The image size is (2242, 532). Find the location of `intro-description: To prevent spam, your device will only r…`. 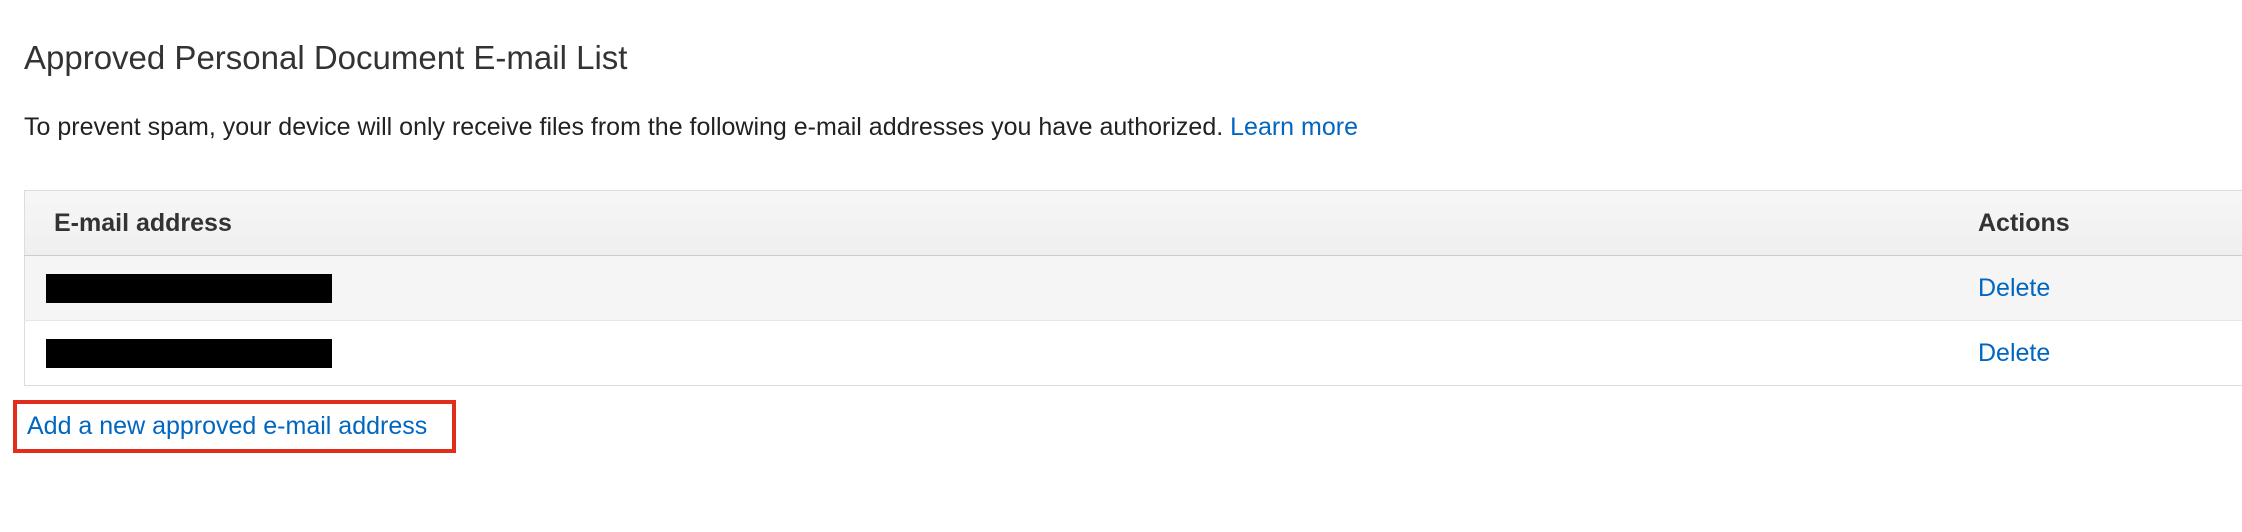

intro-description: To prevent spam, your device will only r… is located at coordinates (624, 127).